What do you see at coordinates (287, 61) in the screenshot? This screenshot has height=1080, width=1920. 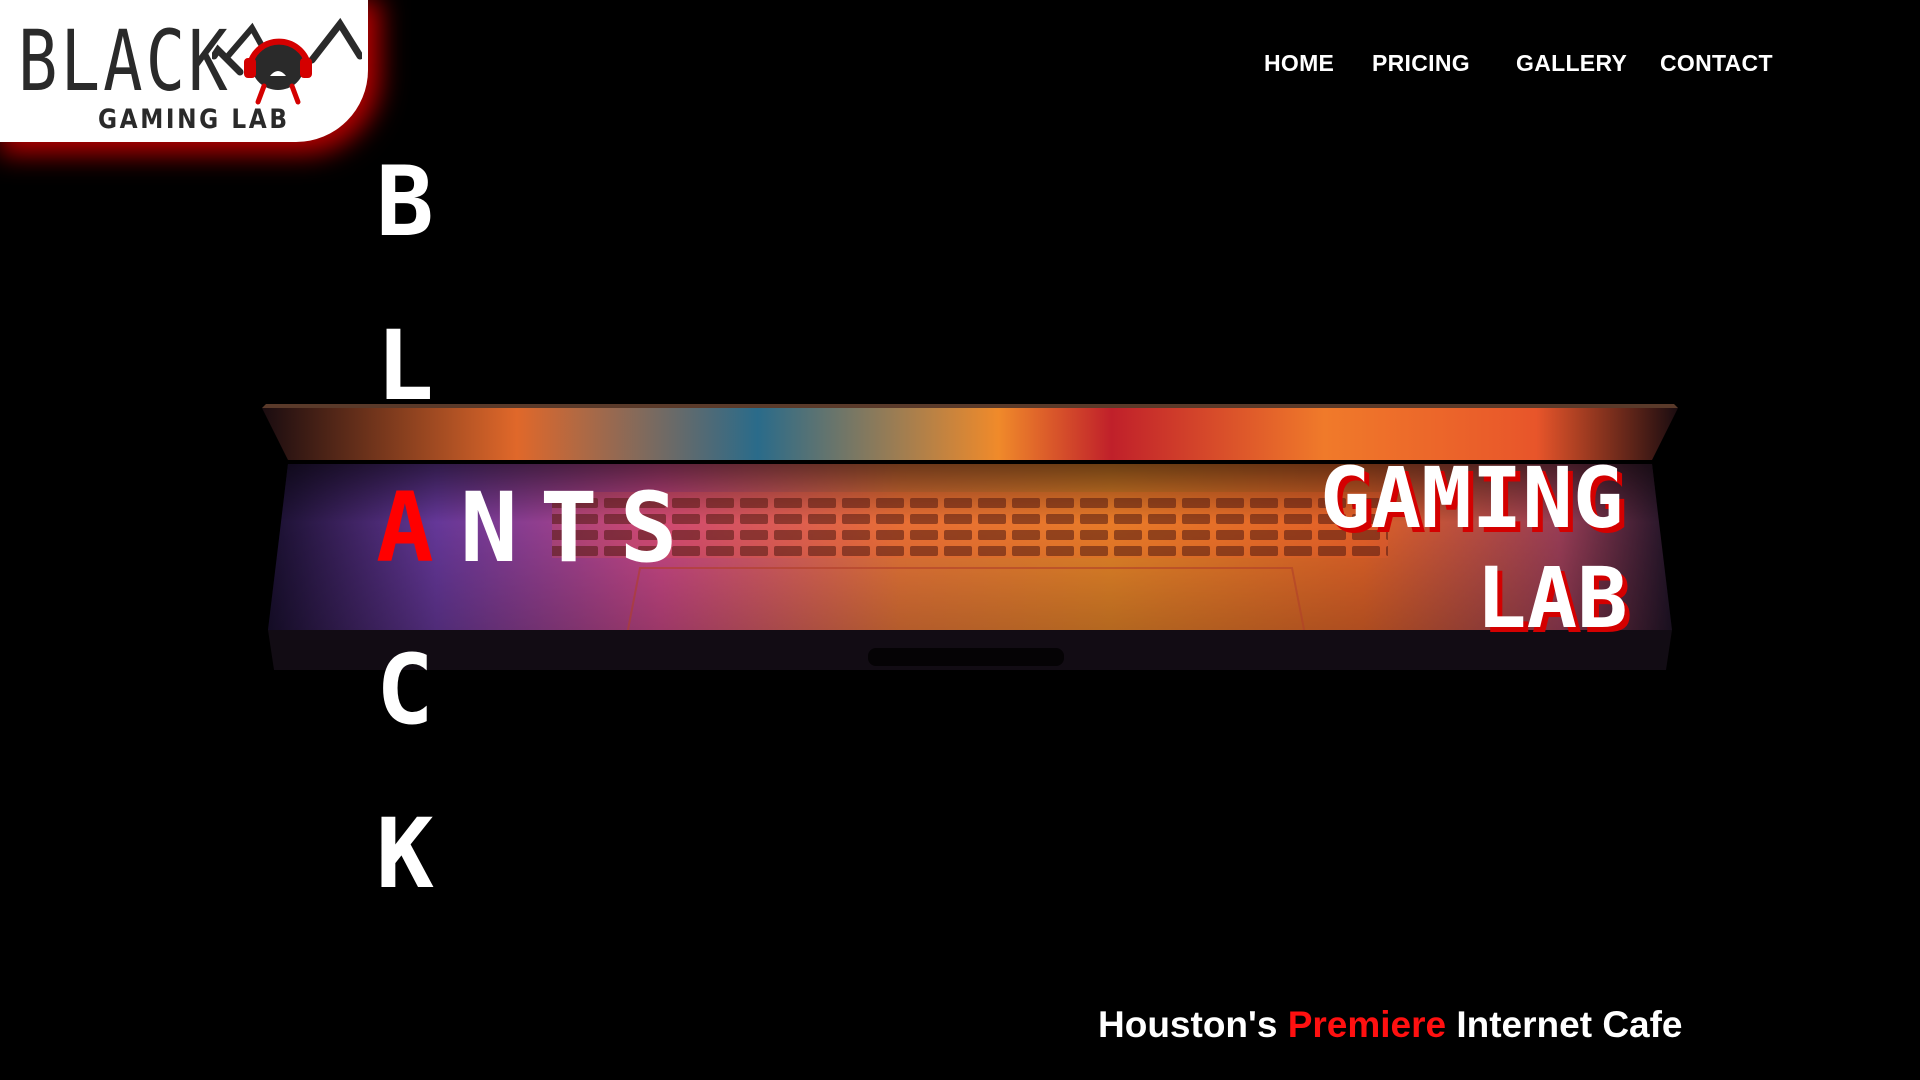 I see `ant-head-icon` at bounding box center [287, 61].